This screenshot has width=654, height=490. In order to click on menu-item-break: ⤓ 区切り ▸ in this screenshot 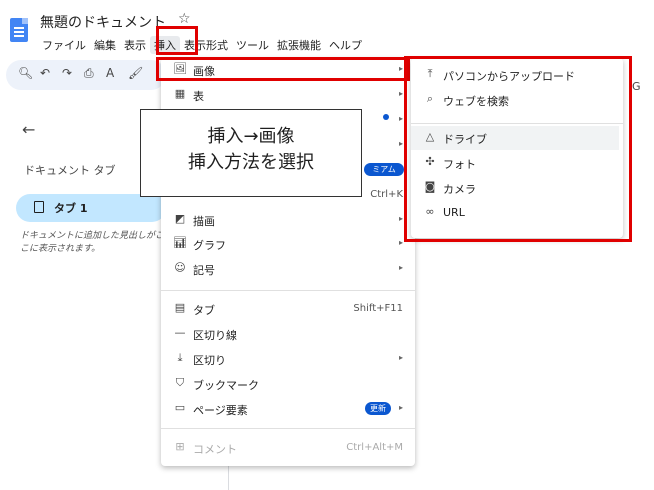, I will do `click(288, 359)`.